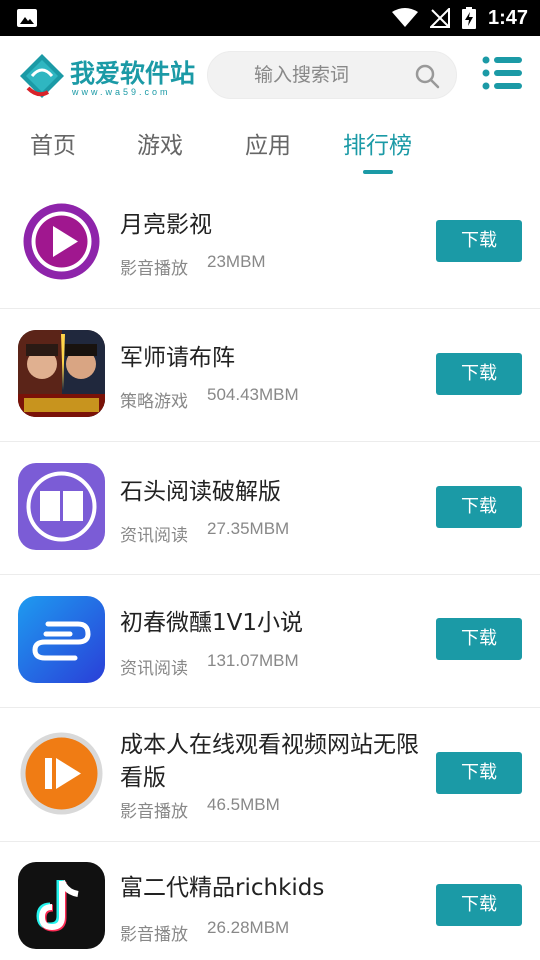 This screenshot has height=960, width=540. What do you see at coordinates (243, 804) in the screenshot?
I see `app-size: 46.5MBM` at bounding box center [243, 804].